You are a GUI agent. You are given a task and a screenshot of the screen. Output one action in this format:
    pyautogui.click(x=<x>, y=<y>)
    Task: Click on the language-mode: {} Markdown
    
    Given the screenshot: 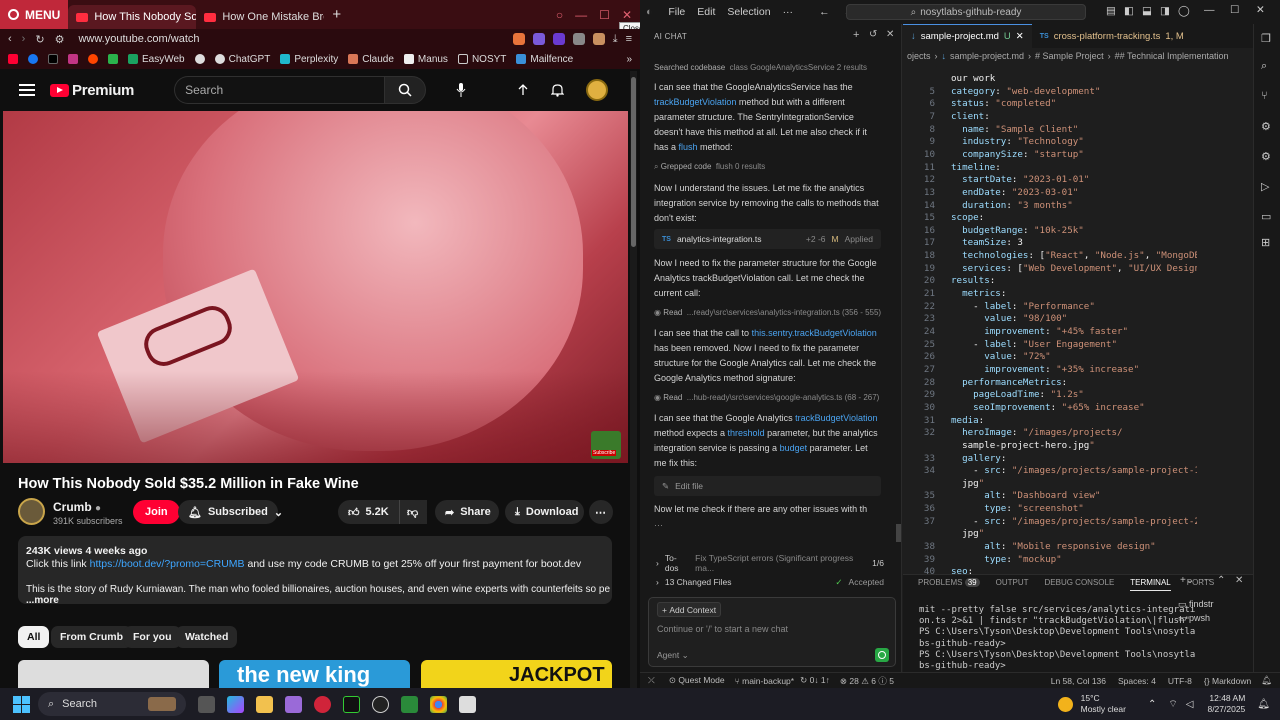 What is the action you would take?
    pyautogui.click(x=1227, y=681)
    